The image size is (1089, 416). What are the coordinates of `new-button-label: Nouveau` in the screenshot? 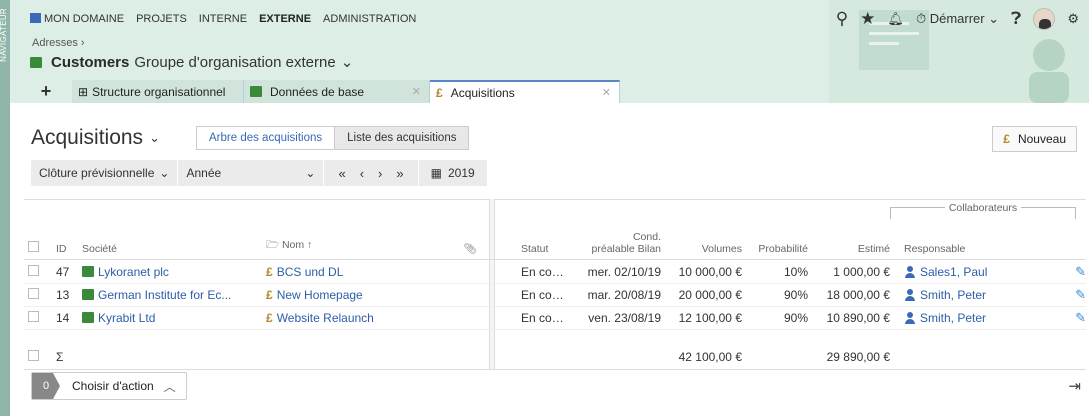 It's located at (1041, 139).